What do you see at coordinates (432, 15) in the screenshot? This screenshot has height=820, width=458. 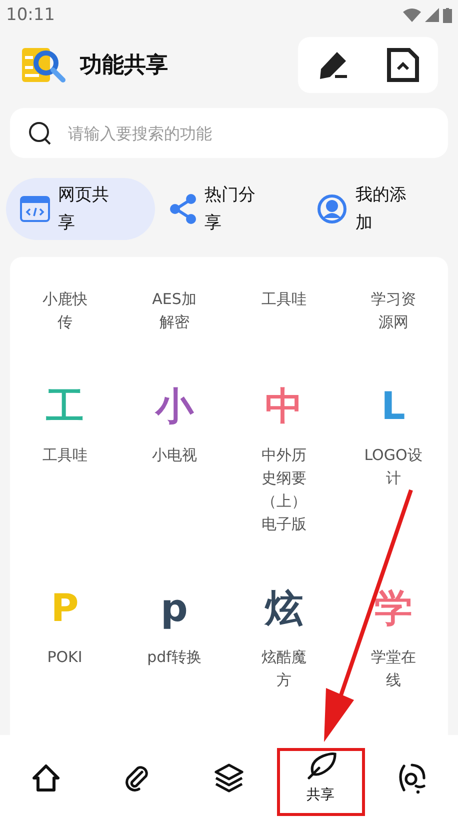 I see `signal-icon` at bounding box center [432, 15].